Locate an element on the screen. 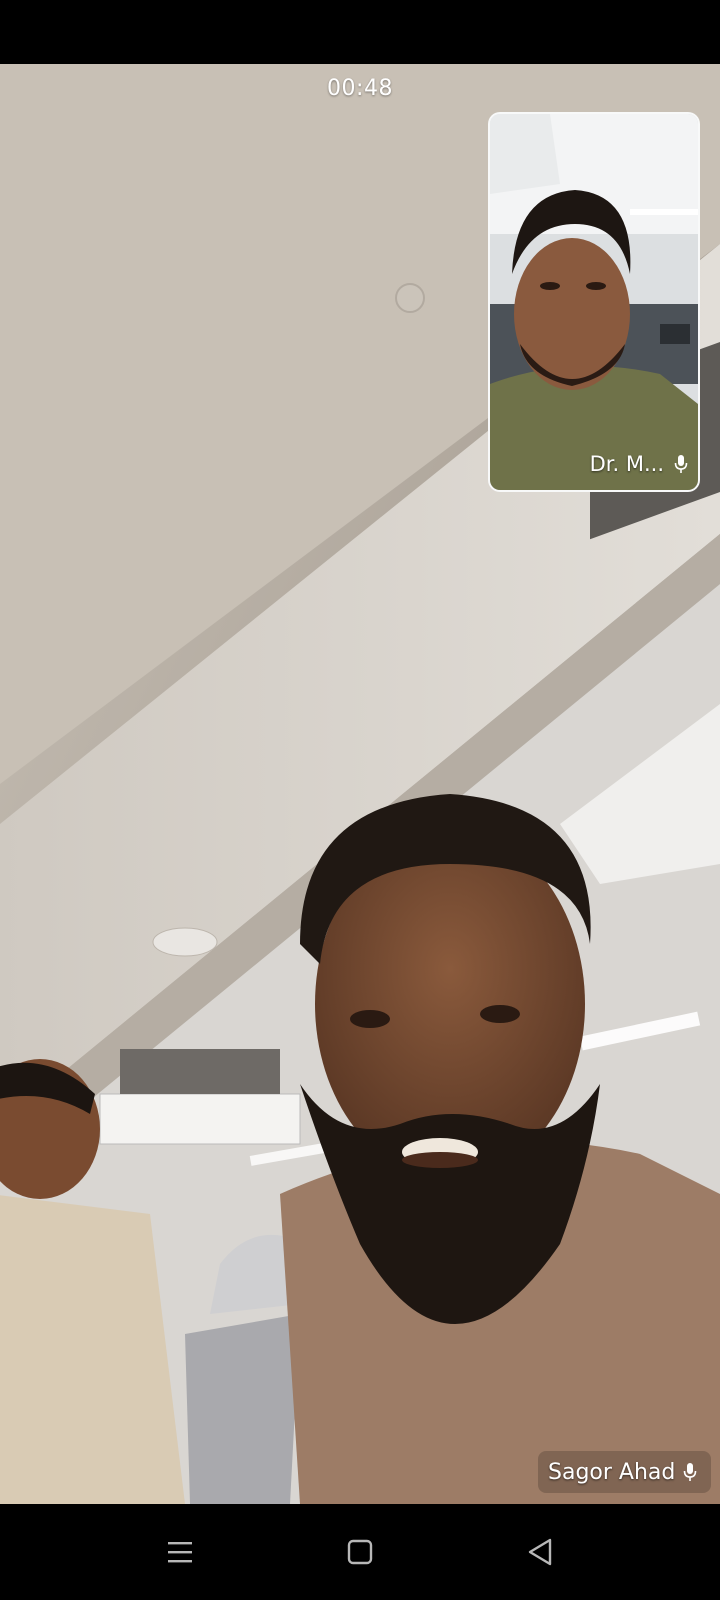 This screenshot has width=720, height=1600. nav-home-button is located at coordinates (360, 1552).